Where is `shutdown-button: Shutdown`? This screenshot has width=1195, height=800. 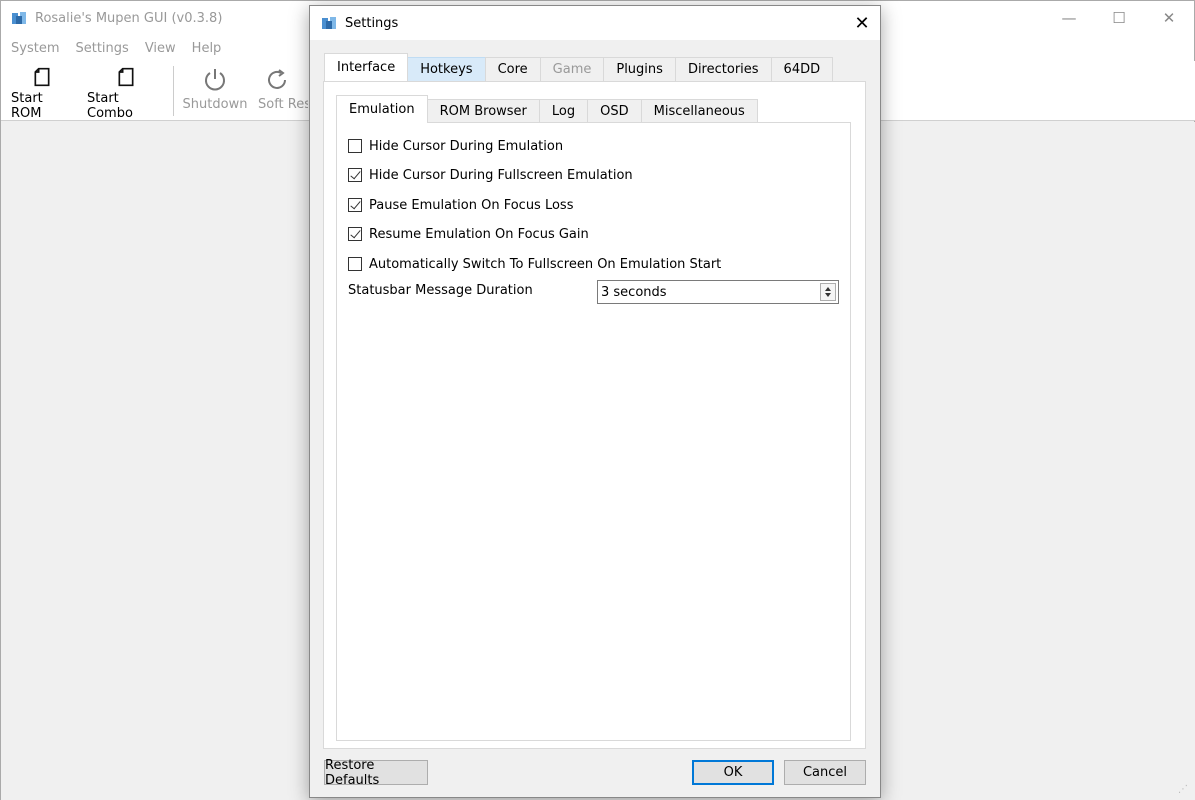
shutdown-button: Shutdown is located at coordinates (215, 91).